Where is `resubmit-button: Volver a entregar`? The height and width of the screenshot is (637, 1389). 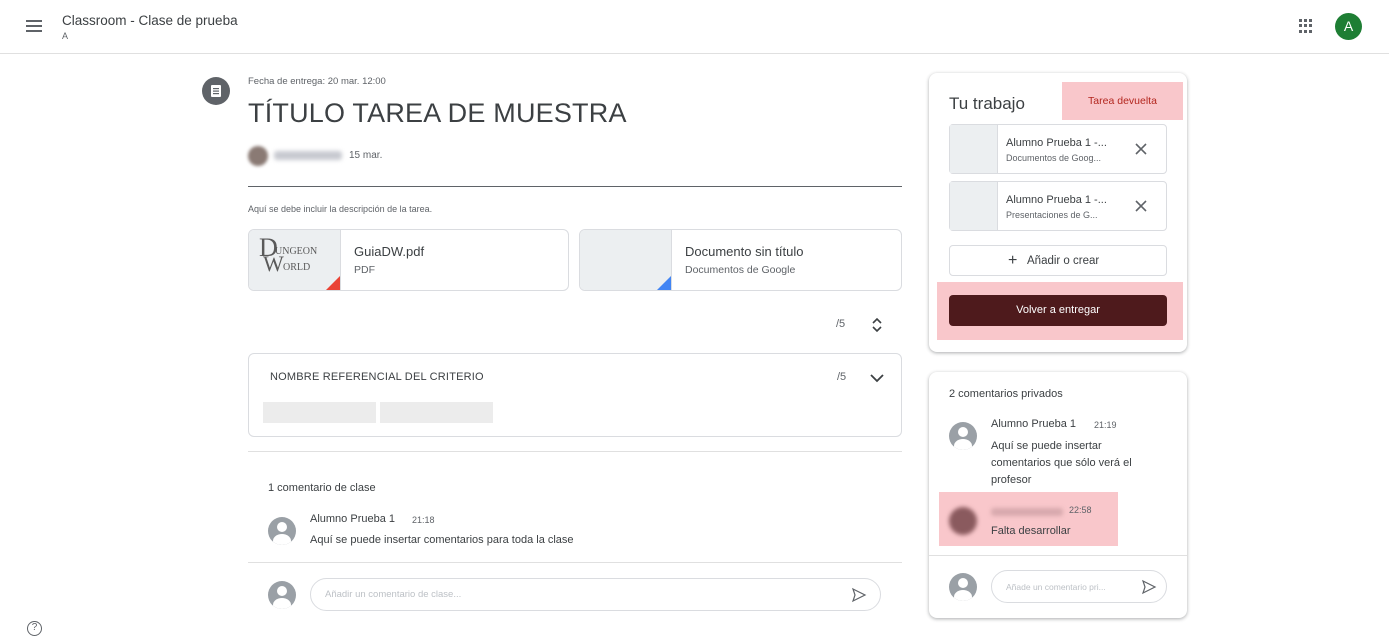
resubmit-button: Volver a entregar is located at coordinates (1058, 310).